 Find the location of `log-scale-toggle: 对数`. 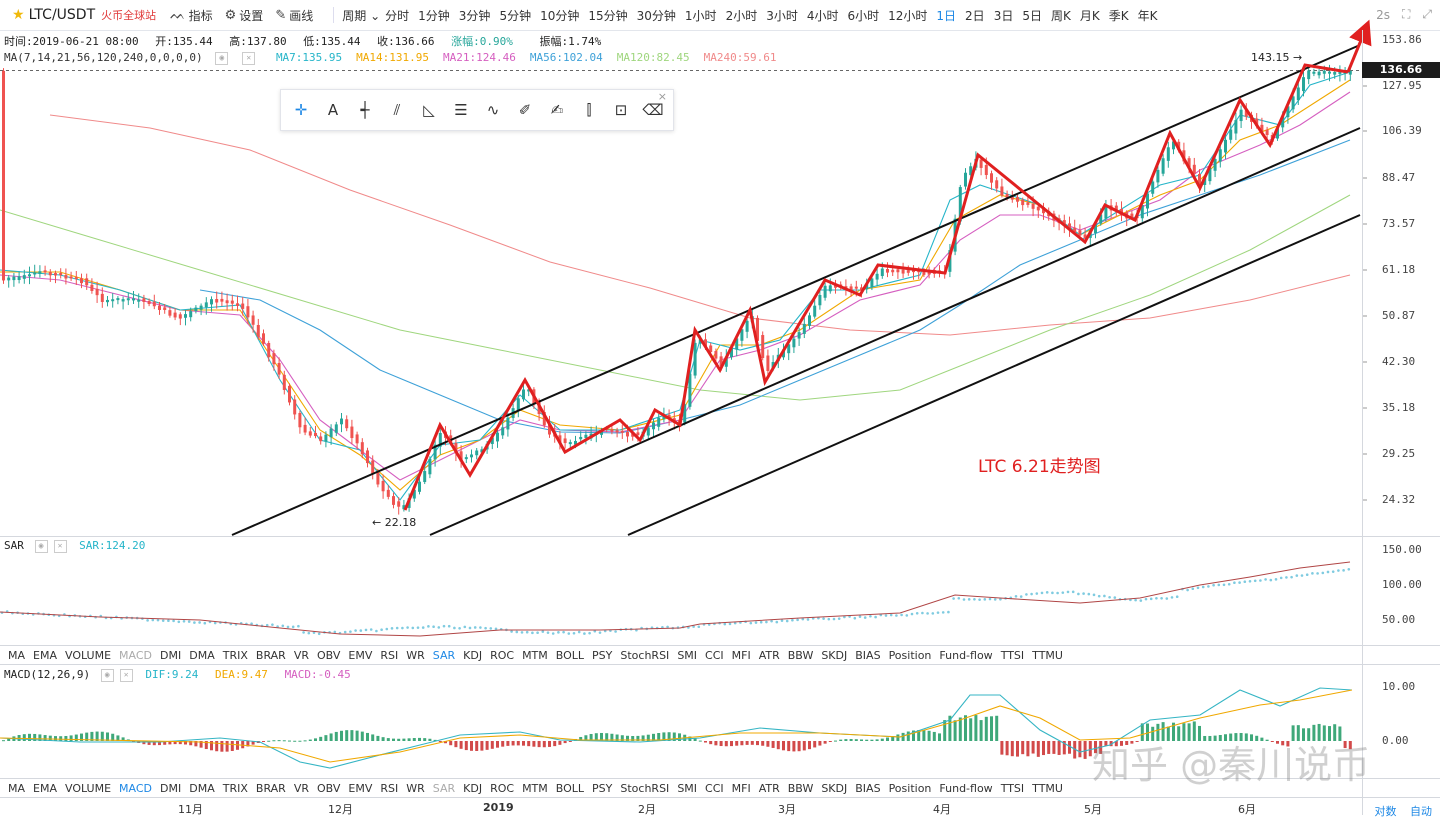

log-scale-toggle: 对数 is located at coordinates (1386, 811).